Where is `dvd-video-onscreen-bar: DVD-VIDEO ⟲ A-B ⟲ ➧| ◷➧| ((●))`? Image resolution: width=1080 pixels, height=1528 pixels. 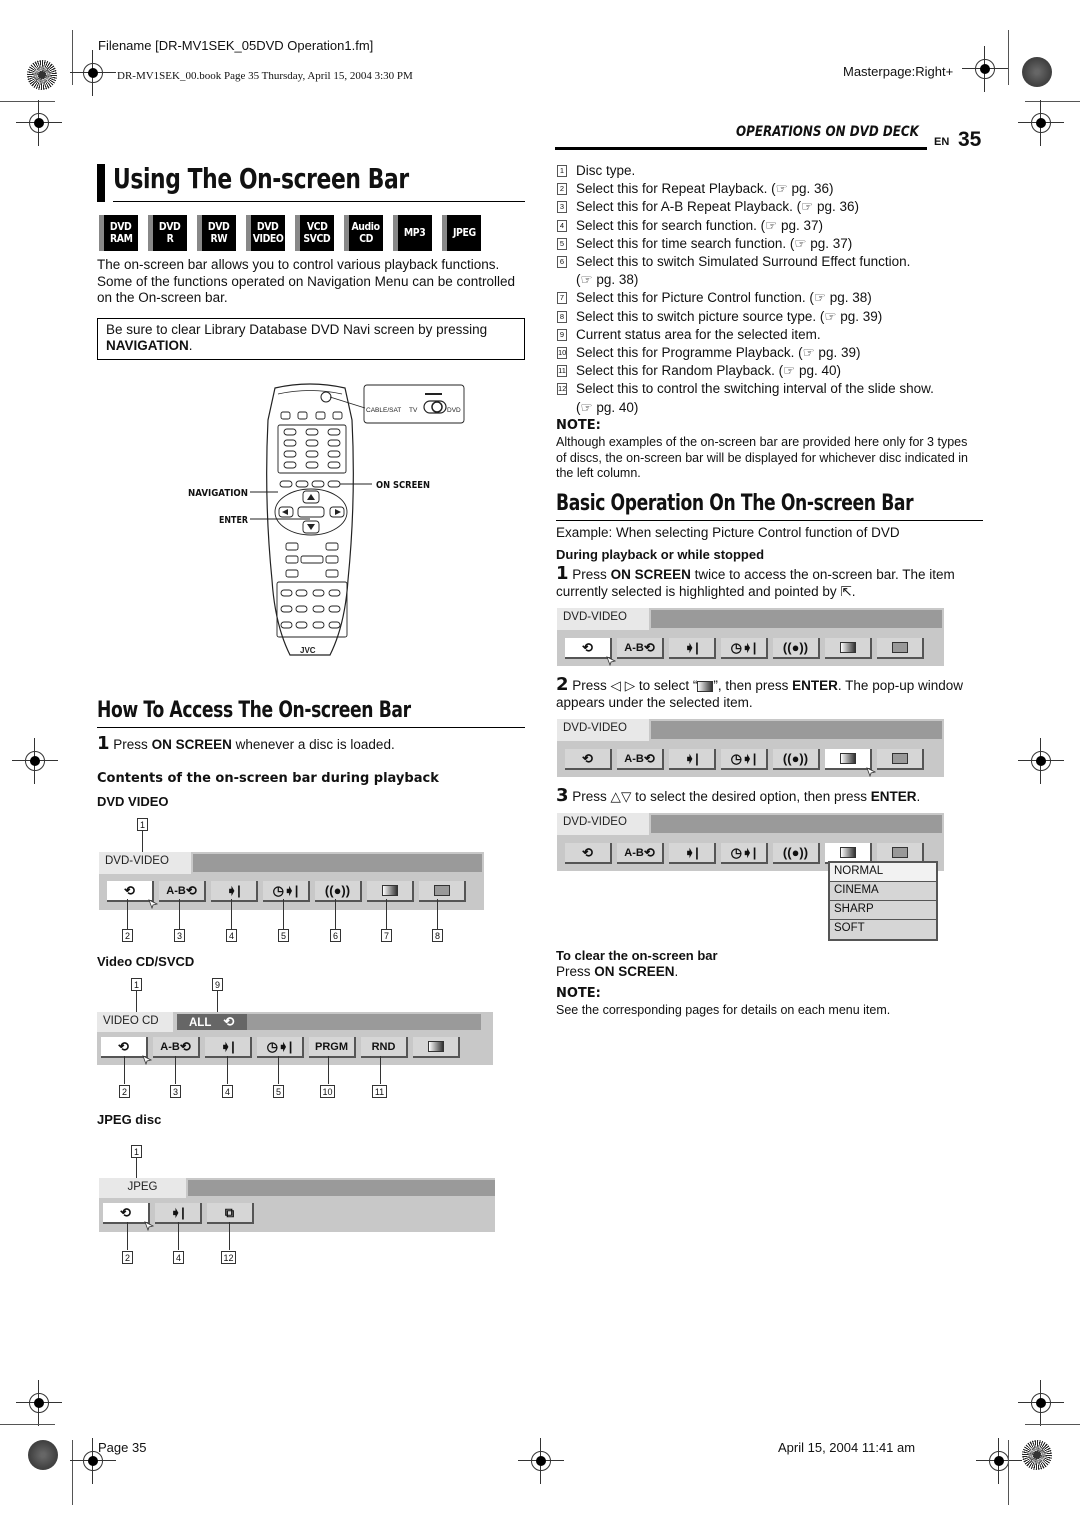 dvd-video-onscreen-bar: DVD-VIDEO ⟲ A-B ⟲ ➧| ◷➧| ((●)) is located at coordinates (291, 881).